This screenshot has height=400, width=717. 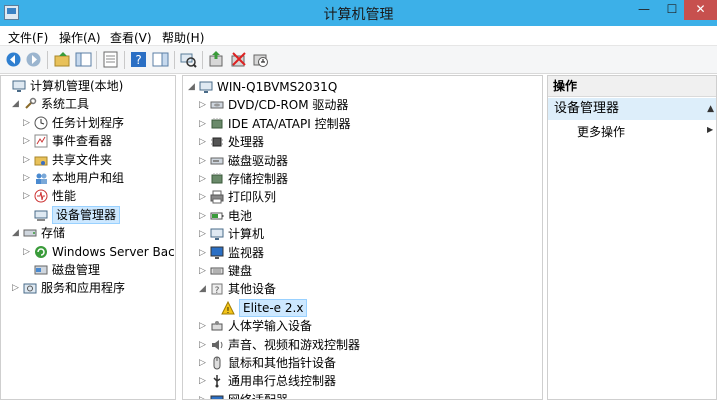 I want to click on nav-tree-item: ▷ 本地用户和组, so click(x=88, y=178).